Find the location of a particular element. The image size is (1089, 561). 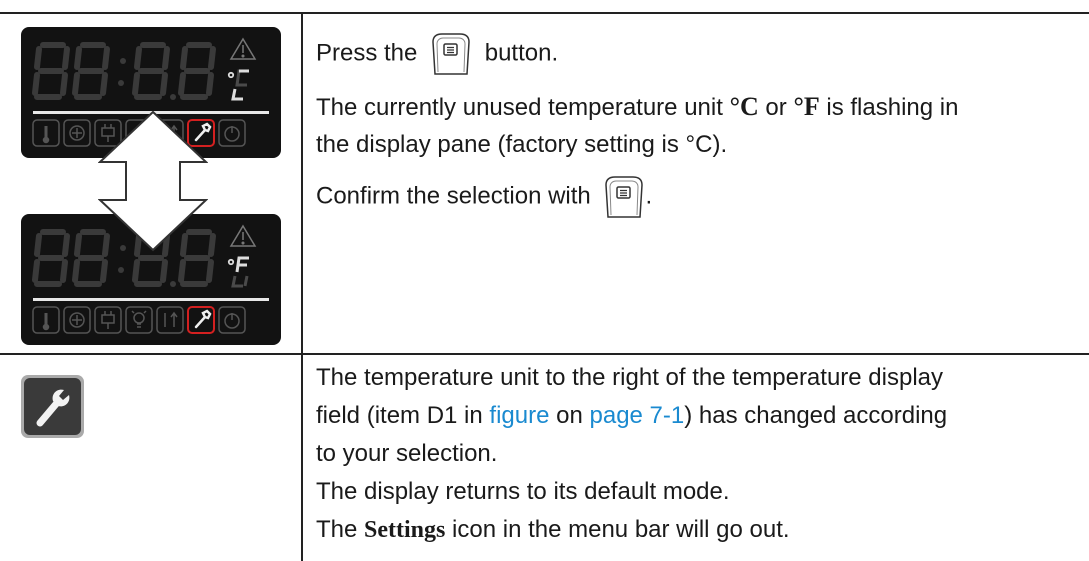

text-the: The is located at coordinates (337, 529).